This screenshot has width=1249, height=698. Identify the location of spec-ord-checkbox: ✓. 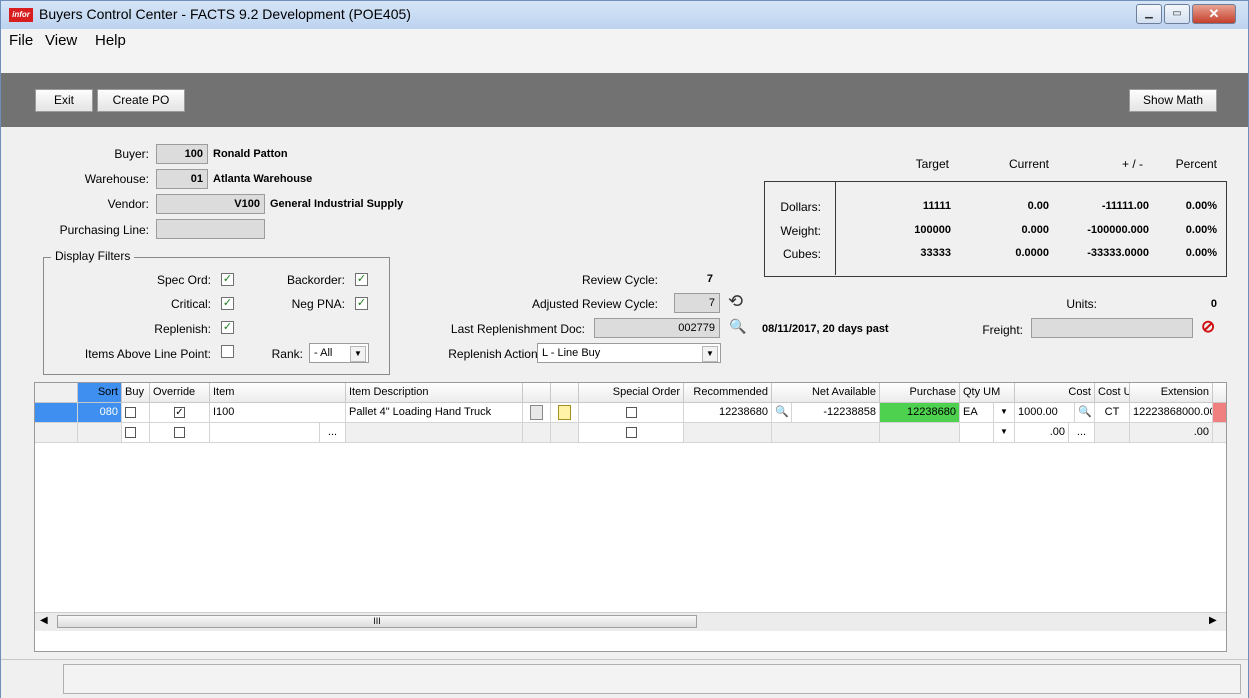
(227, 279).